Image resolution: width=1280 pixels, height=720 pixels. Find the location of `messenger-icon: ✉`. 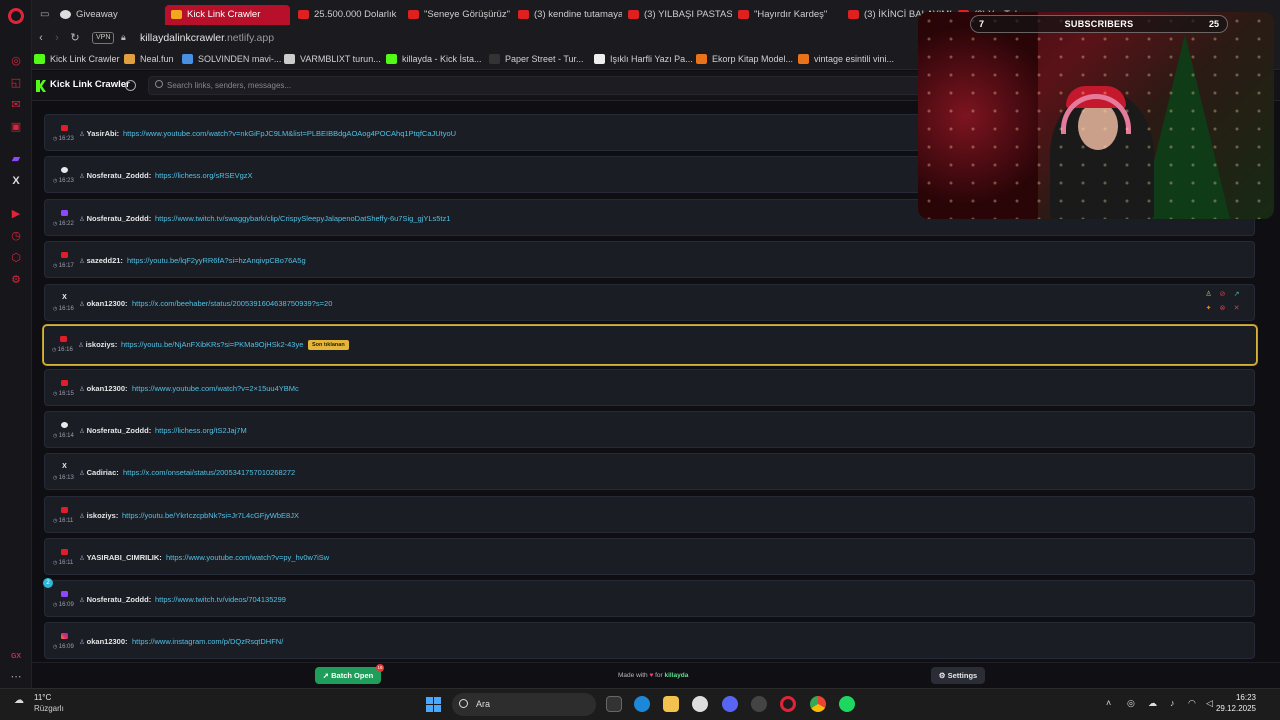

messenger-icon: ✉ is located at coordinates (16, 105).